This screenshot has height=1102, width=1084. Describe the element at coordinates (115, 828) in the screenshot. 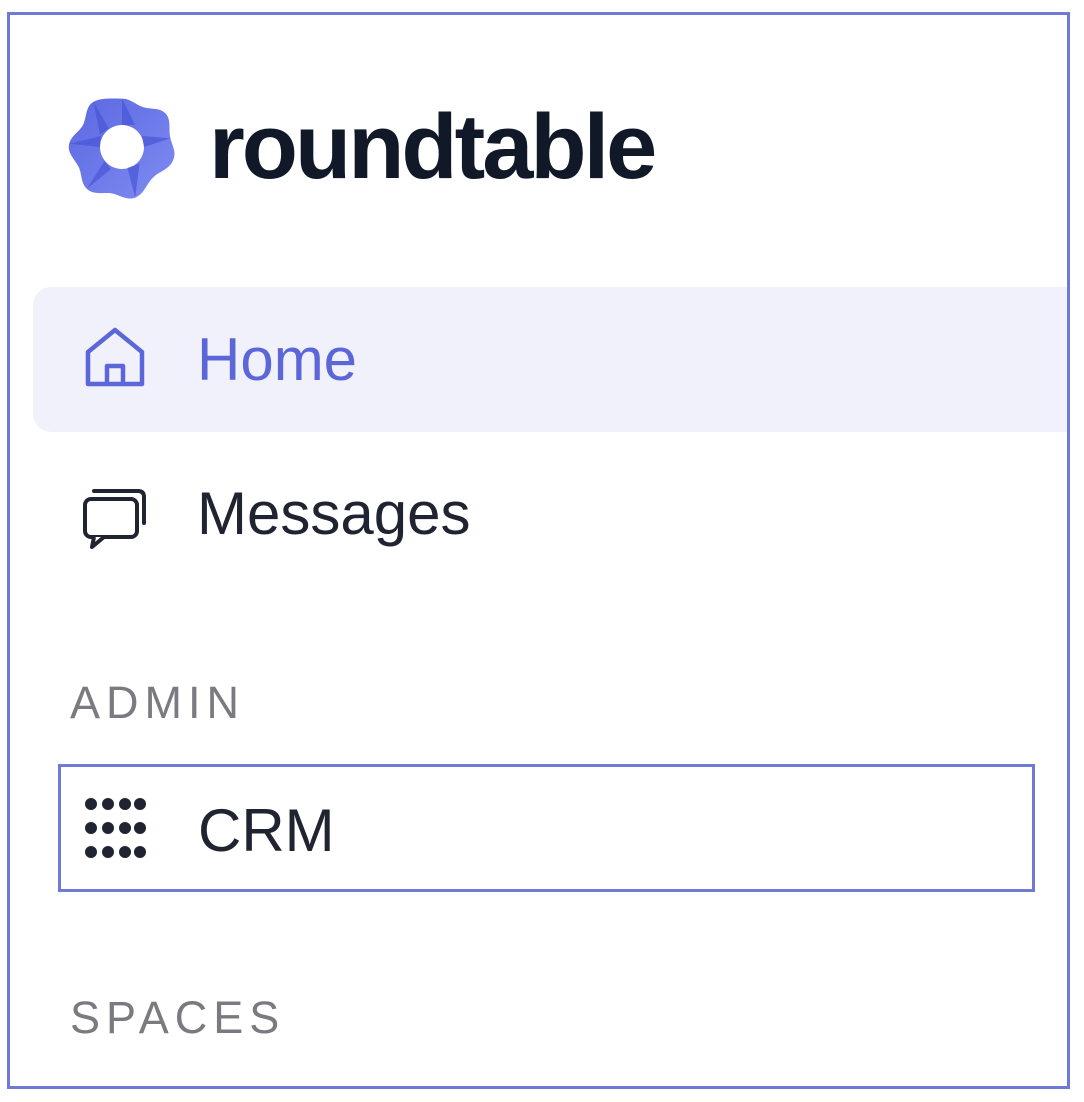

I see `grid-dots-icon` at that location.